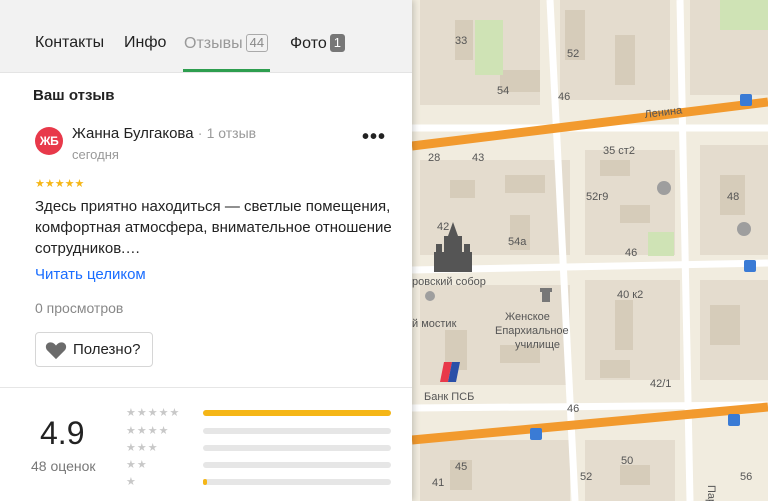 The image size is (768, 501). I want to click on tab-bar: Контакты Инфо Отзывы 44 Фото 1, so click(206, 36).